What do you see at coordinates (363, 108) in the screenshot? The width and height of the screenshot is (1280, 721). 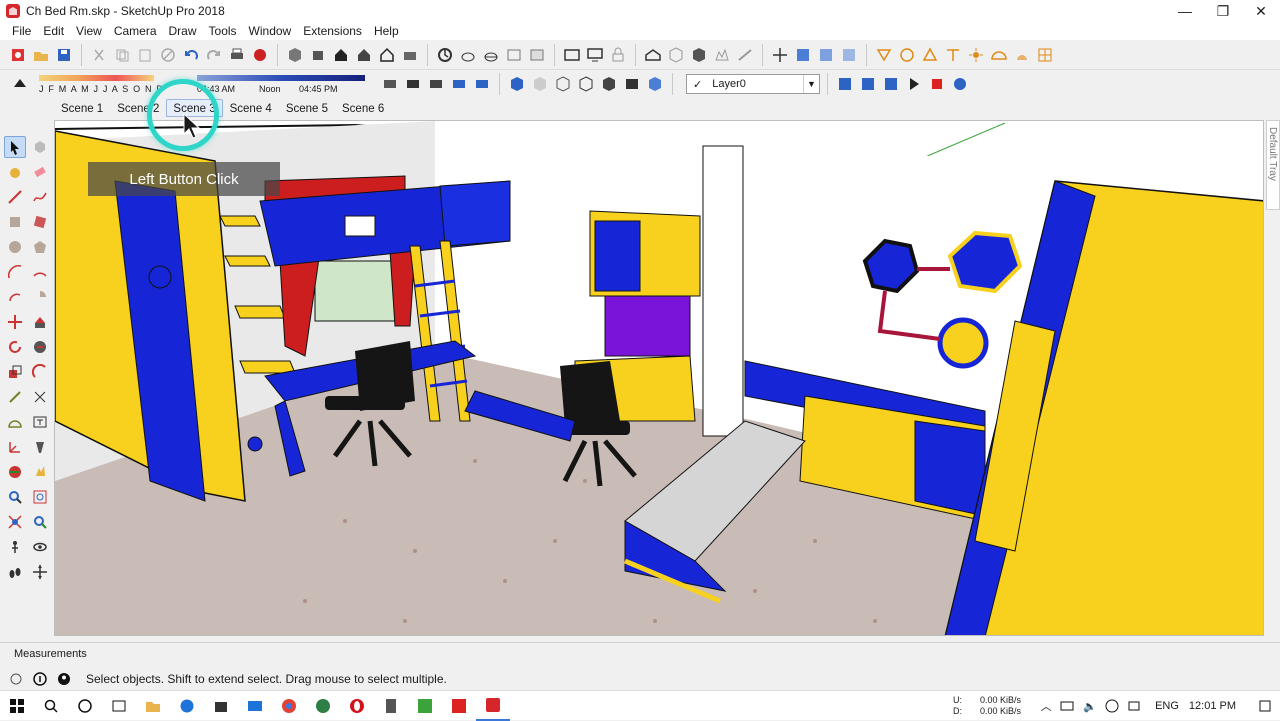 I see `tab-scene-6: Scene 6` at bounding box center [363, 108].